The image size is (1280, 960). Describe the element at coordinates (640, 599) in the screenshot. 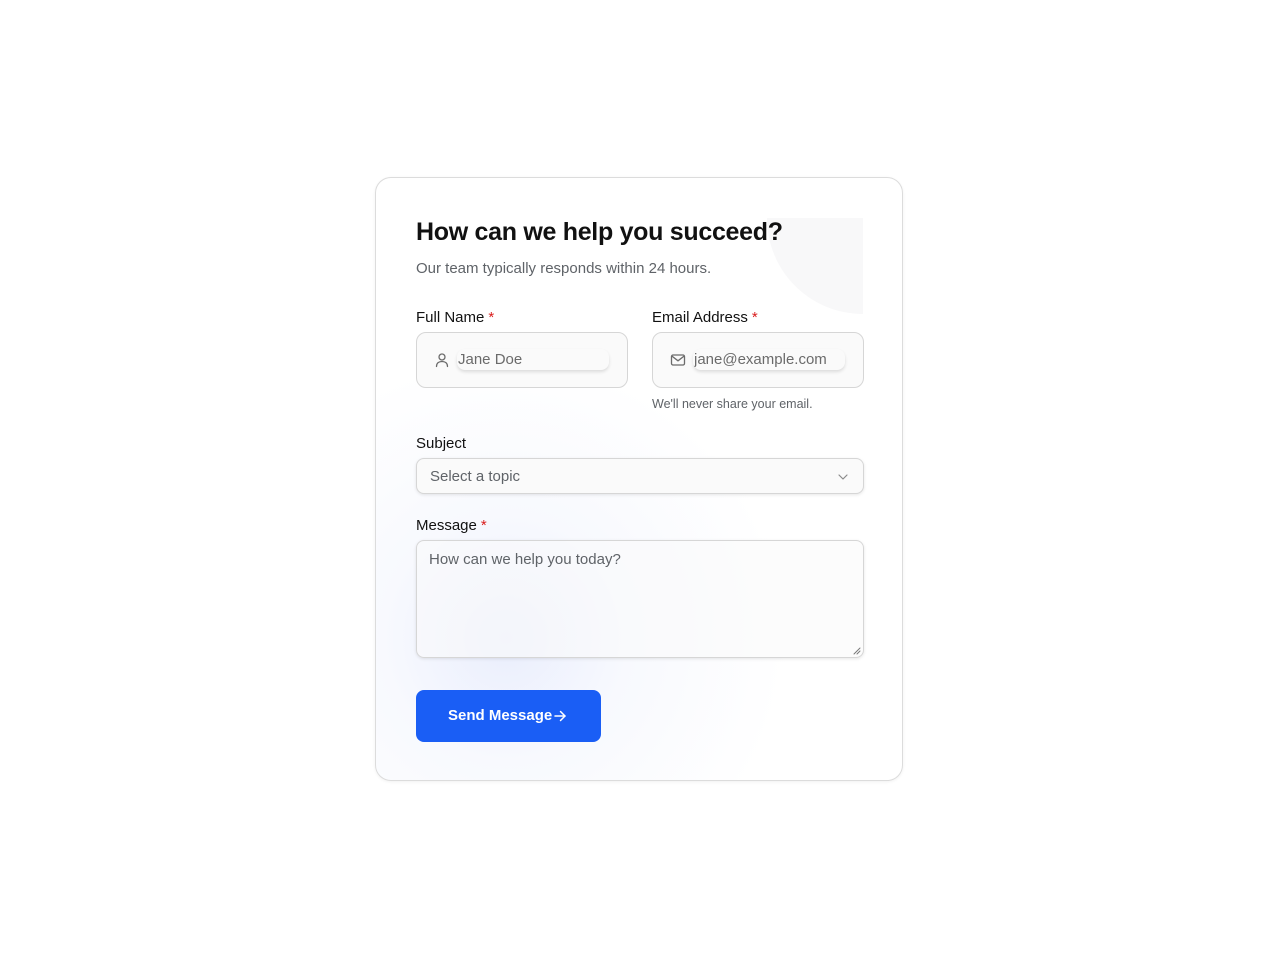

I see `message-textarea` at that location.